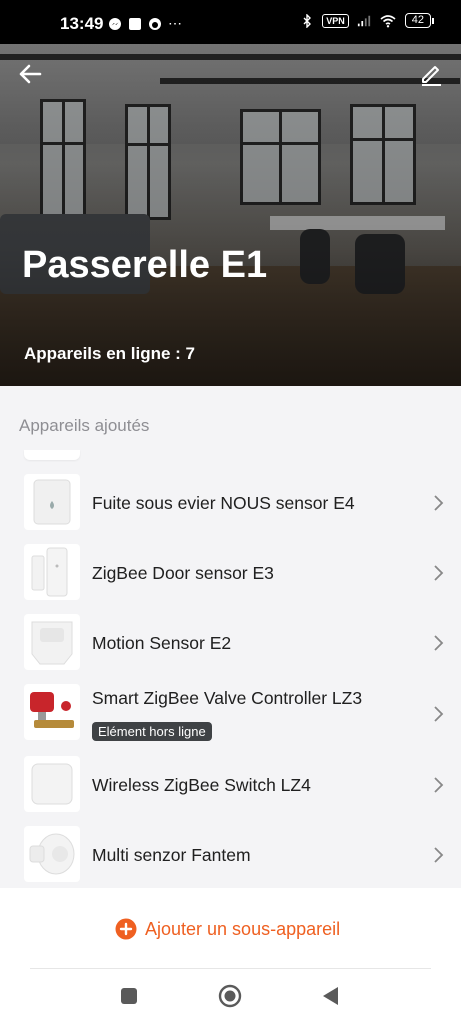 The width and height of the screenshot is (461, 1024). What do you see at coordinates (152, 731) in the screenshot?
I see `offline-status-badge: Elément hors ligne` at bounding box center [152, 731].